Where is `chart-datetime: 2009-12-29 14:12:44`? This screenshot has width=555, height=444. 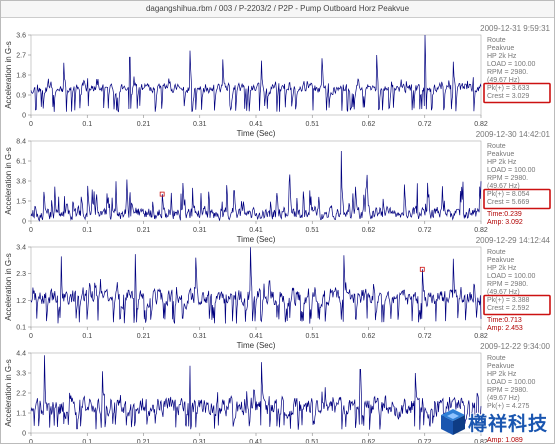
chart-datetime: 2009-12-29 14:12:44 is located at coordinates (513, 240).